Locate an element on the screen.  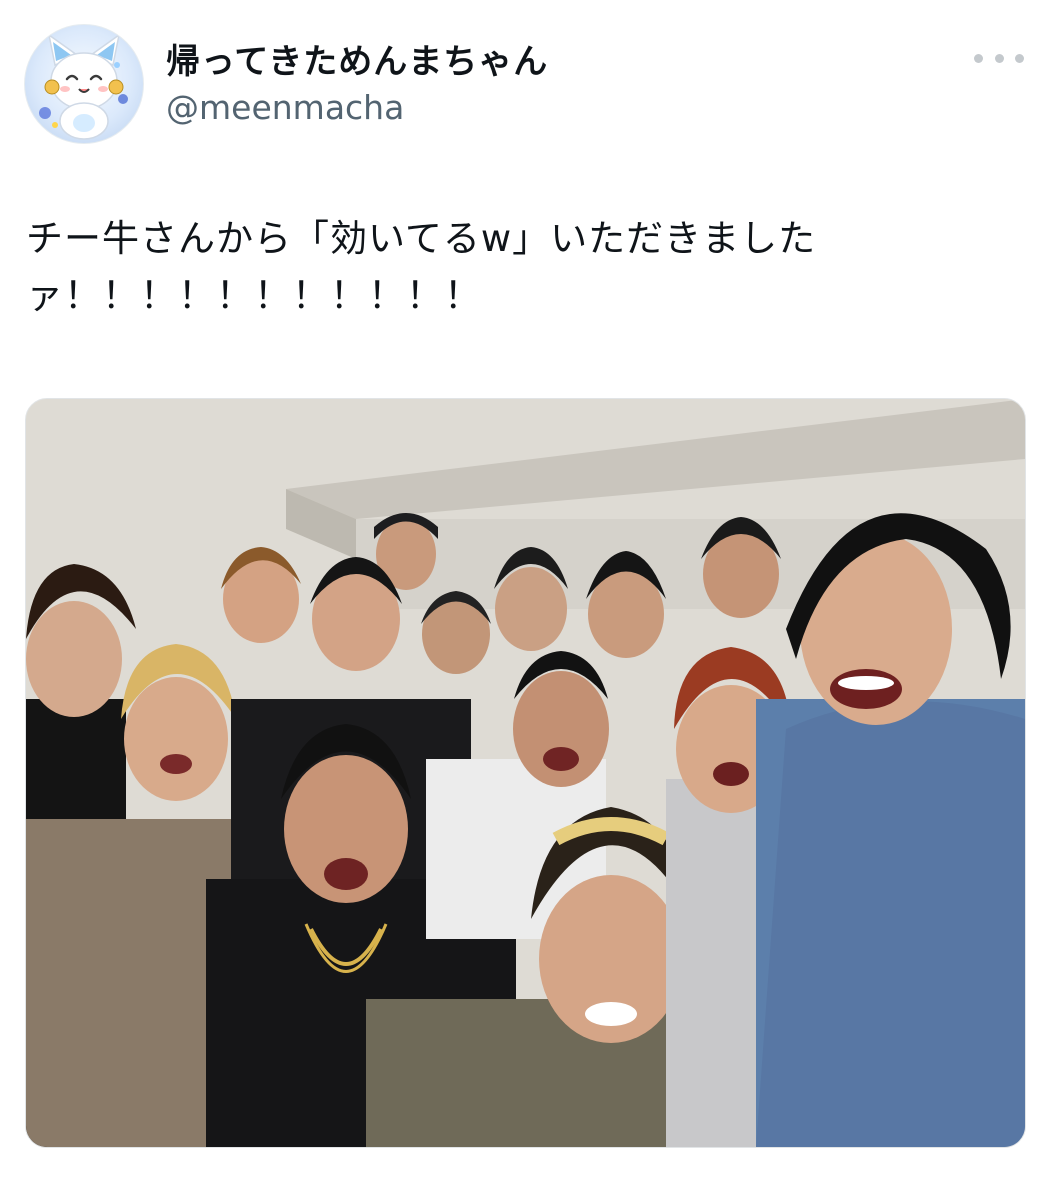
avatar-cat-icon is located at coordinates (83, 86).